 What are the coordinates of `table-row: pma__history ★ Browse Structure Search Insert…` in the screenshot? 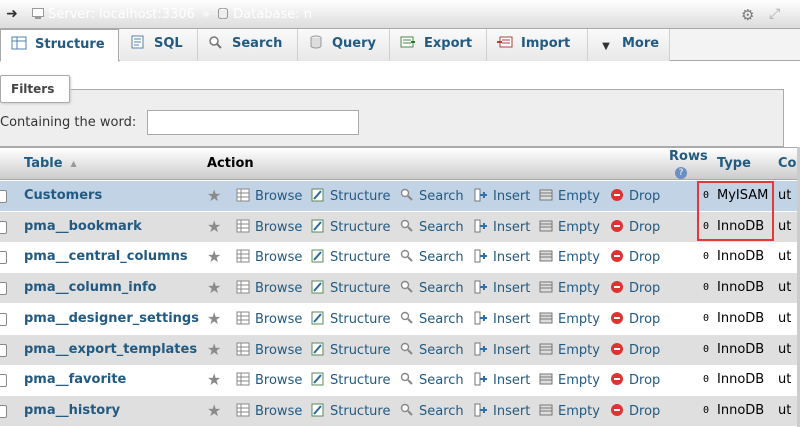 It's located at (400, 411).